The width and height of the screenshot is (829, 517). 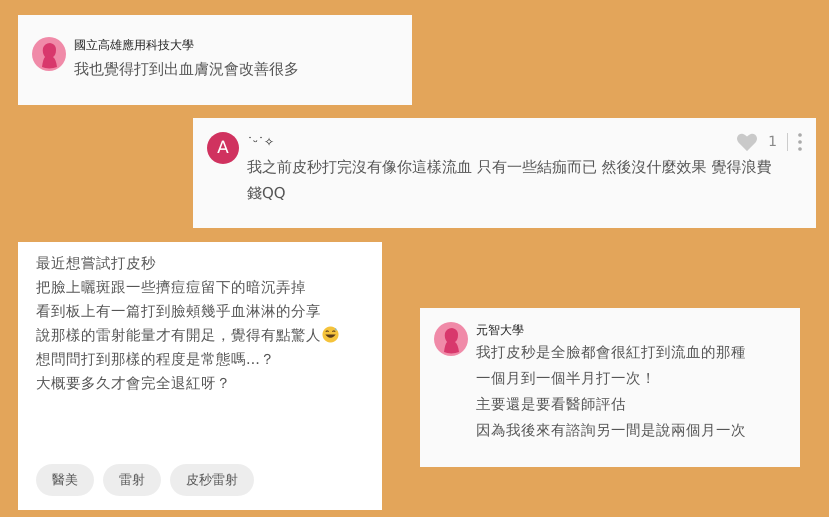 I want to click on post-text: 把臉上曬斑跟一些擠痘痘留下的暗沉弄掉, so click(x=171, y=288).